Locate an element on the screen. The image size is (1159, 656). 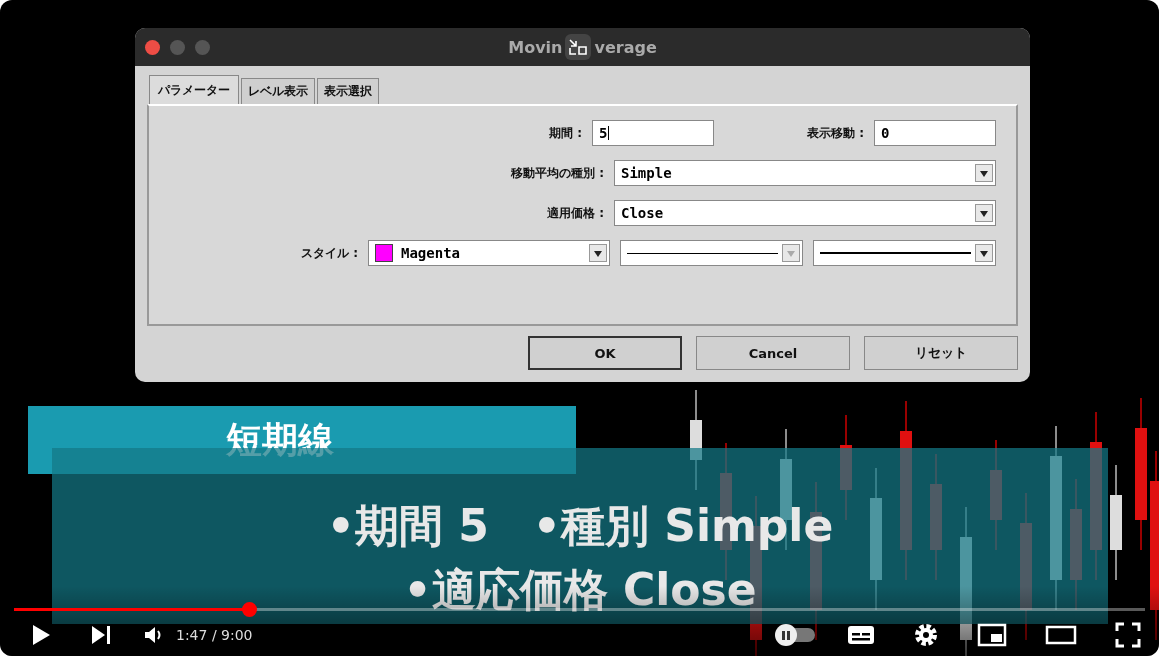
exit-fullscreen-button is located at coordinates (578, 47).